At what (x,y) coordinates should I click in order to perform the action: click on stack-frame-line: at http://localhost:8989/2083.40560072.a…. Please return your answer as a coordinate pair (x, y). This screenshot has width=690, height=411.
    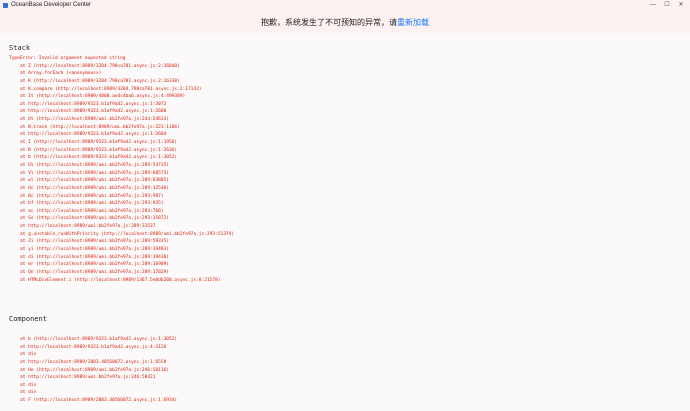
    Looking at the image, I should click on (93, 362).